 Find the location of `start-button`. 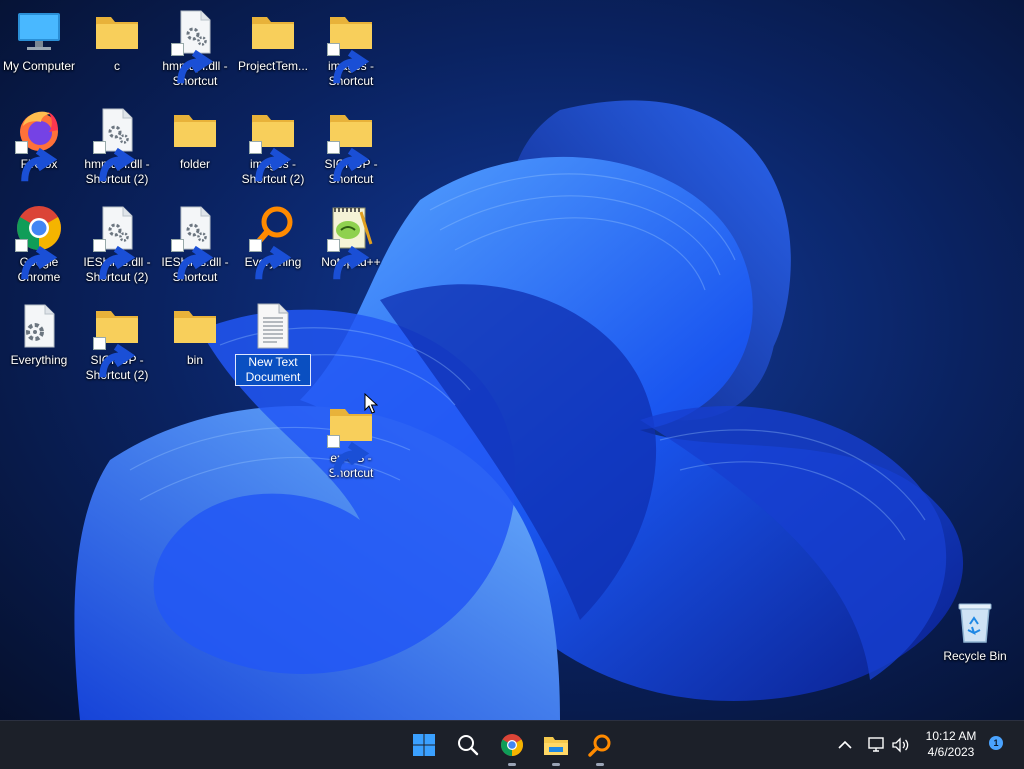

start-button is located at coordinates (424, 745).